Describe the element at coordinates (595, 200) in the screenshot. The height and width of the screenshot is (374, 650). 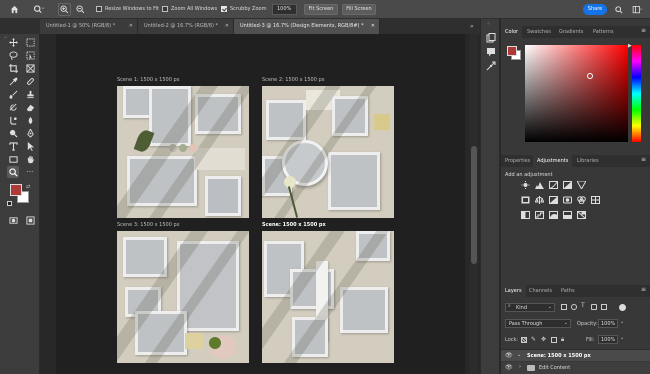
I see `color-lookup-icon` at that location.